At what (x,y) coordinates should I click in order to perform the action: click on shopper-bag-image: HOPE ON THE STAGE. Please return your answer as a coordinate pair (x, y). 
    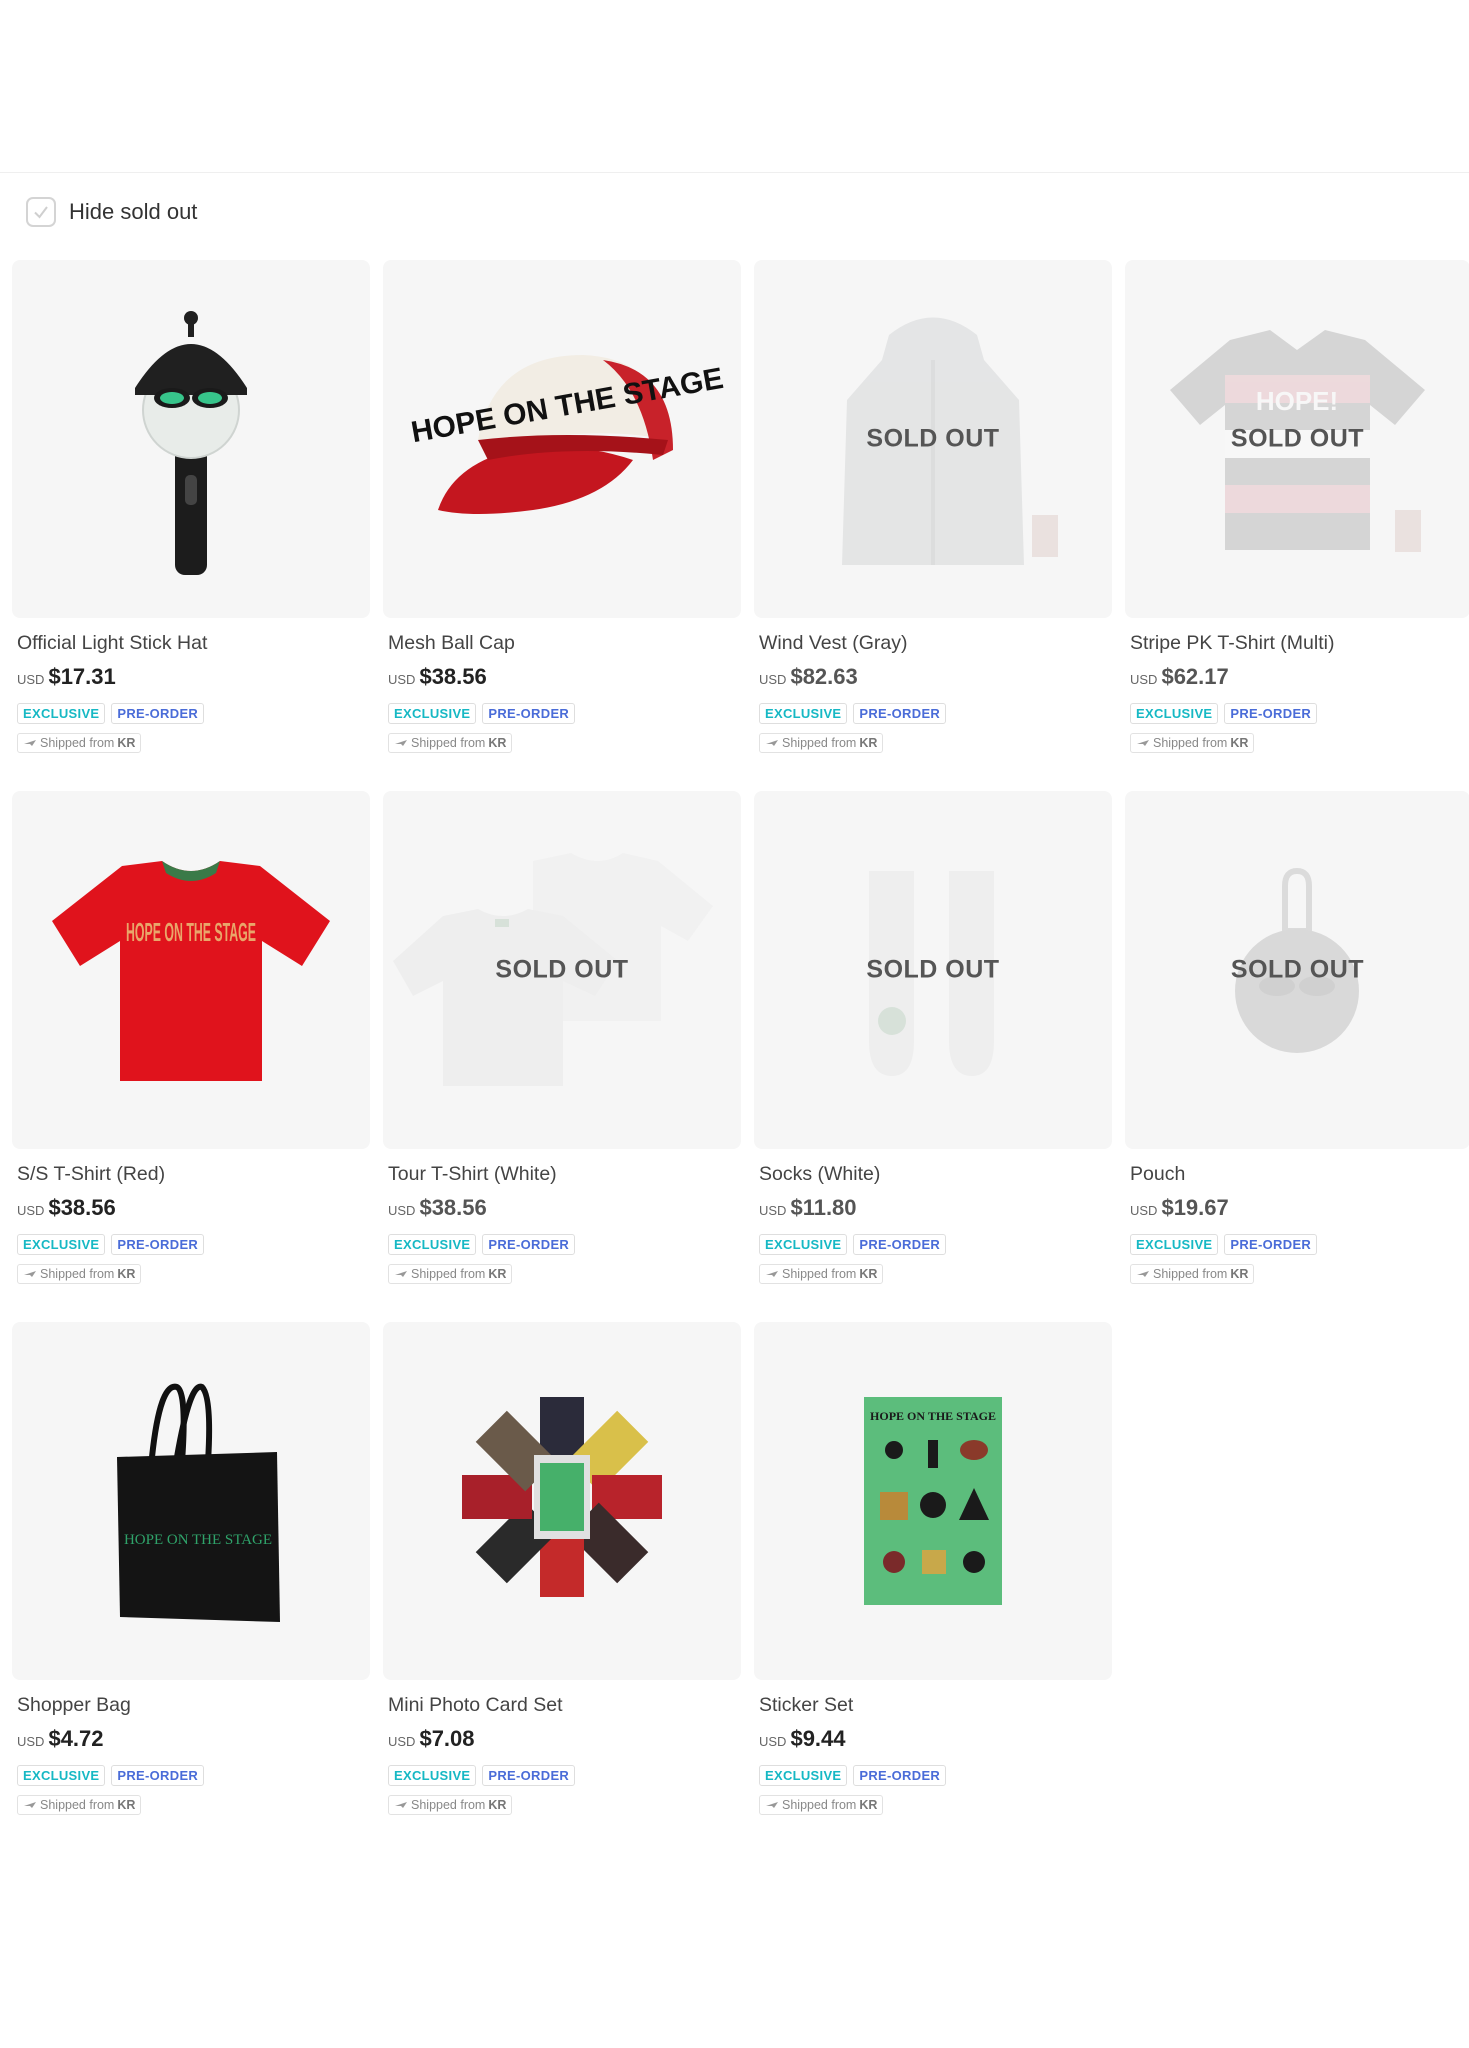
    Looking at the image, I should click on (198, 1502).